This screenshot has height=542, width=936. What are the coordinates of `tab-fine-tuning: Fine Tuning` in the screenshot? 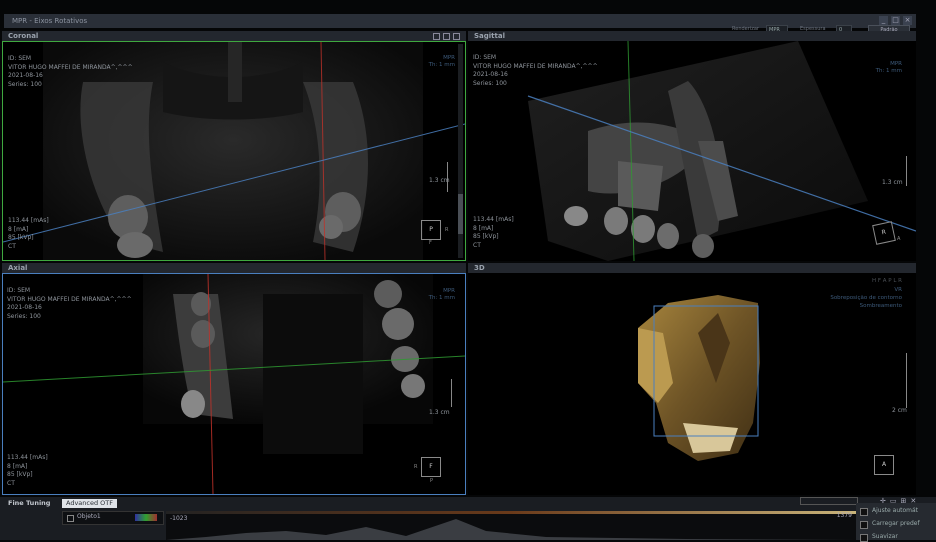 It's located at (29, 503).